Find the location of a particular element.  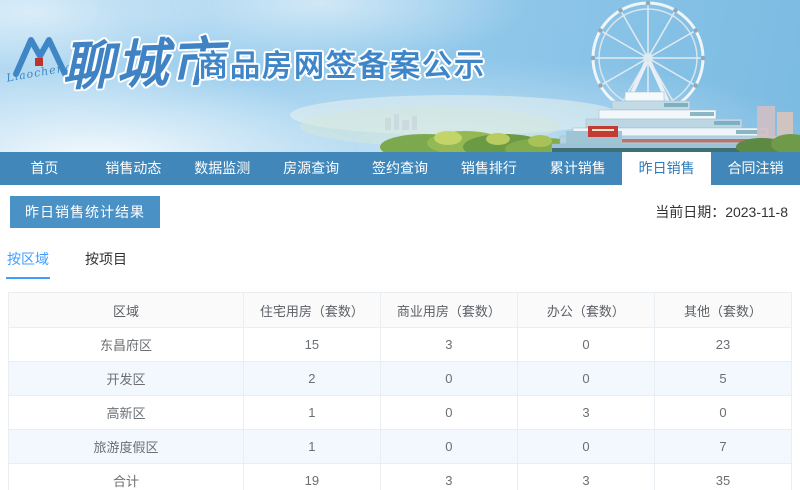

nav-item-2: 数据监测 is located at coordinates (222, 168).